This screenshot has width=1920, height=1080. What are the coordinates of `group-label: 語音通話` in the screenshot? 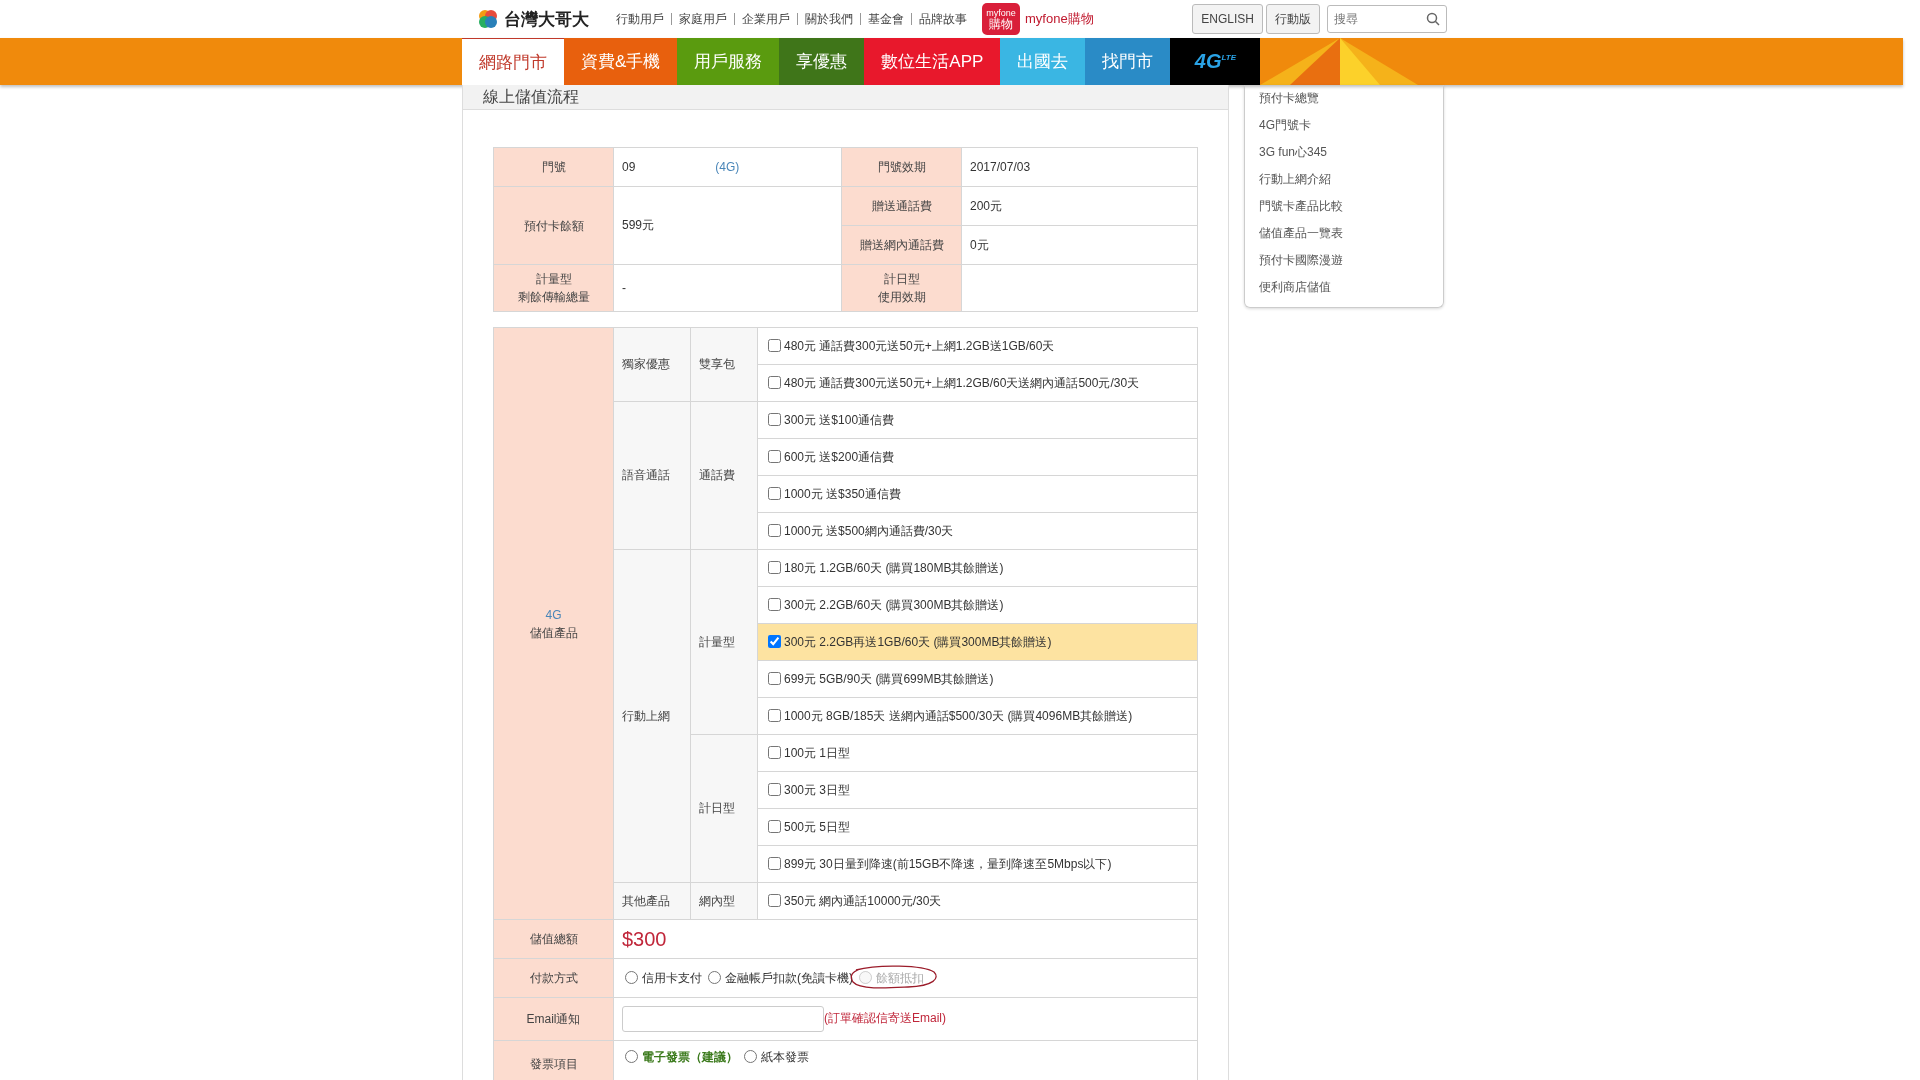 It's located at (652, 475).